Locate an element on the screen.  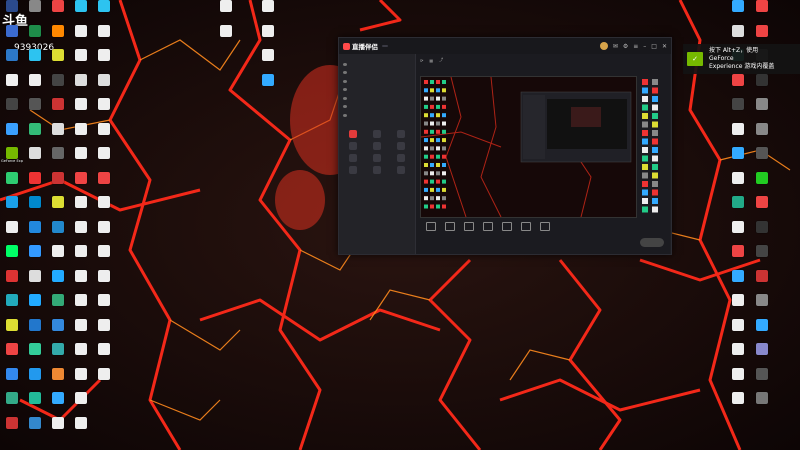
mail-icon: ✉ is located at coordinates (615, 46).